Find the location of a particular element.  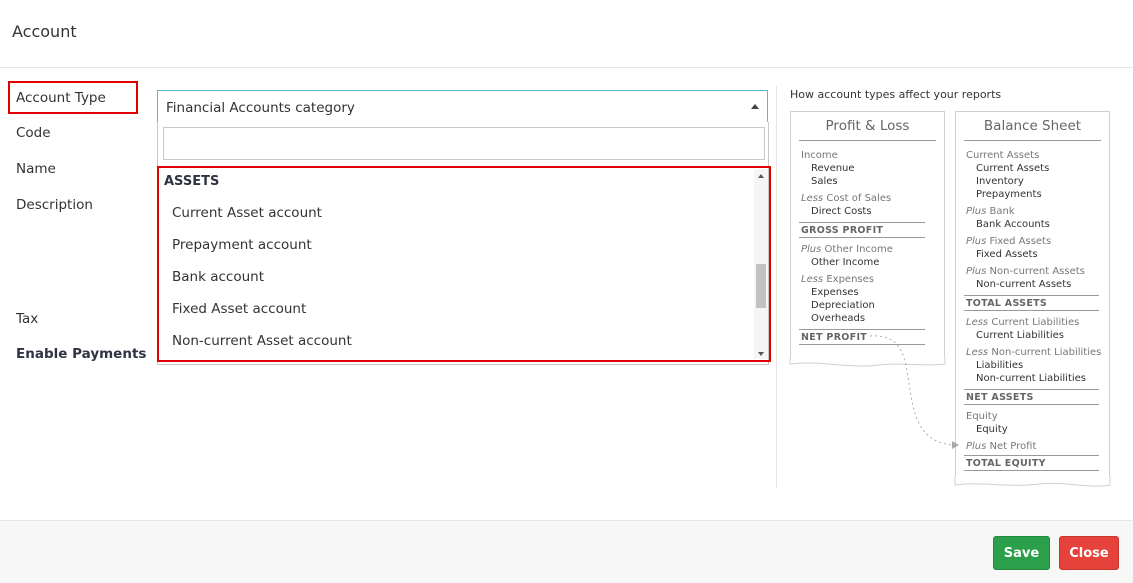

net-profit-label: Net Profit is located at coordinates (1013, 446).